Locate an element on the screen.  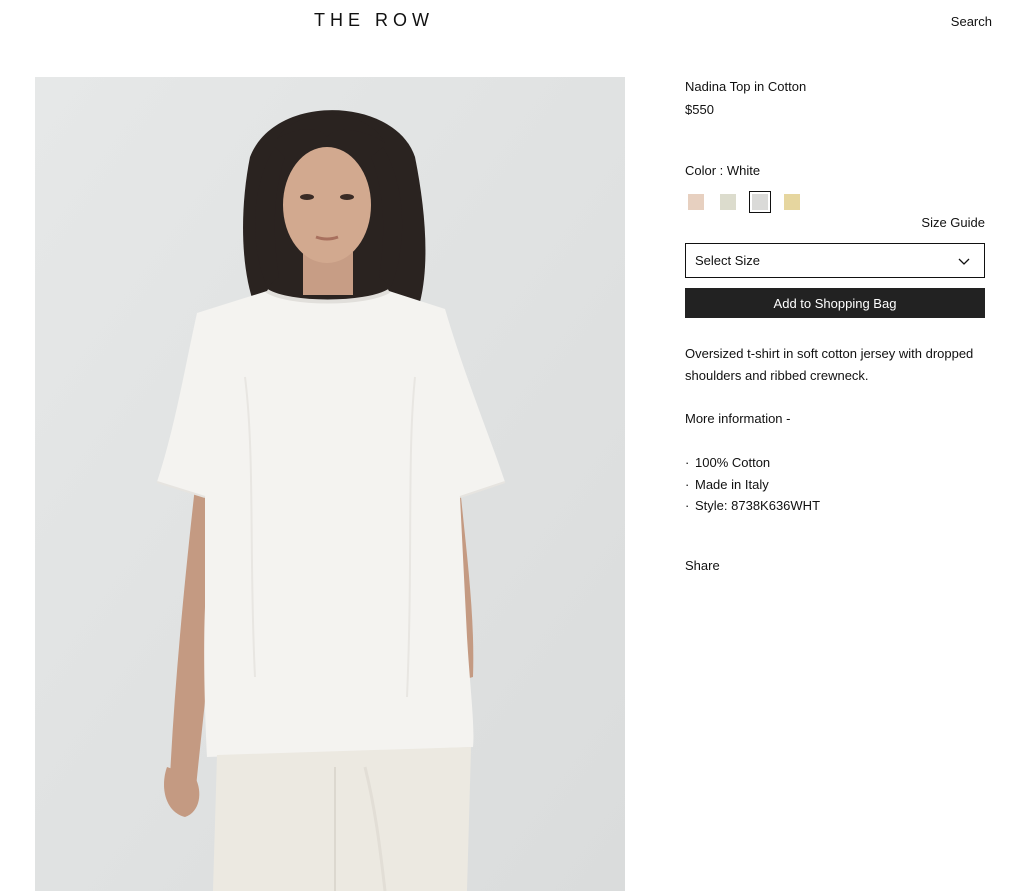
swatch-butter is located at coordinates (792, 202).